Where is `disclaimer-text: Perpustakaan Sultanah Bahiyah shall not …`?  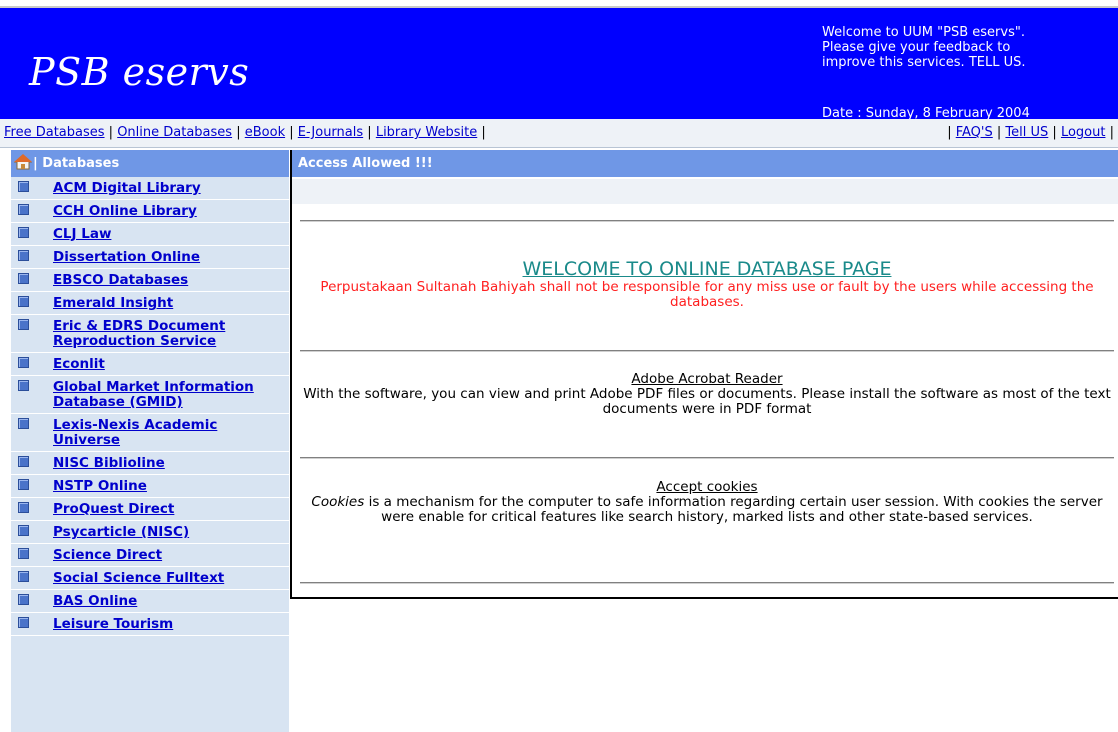
disclaimer-text: Perpustakaan Sultanah Bahiyah shall not … is located at coordinates (707, 294).